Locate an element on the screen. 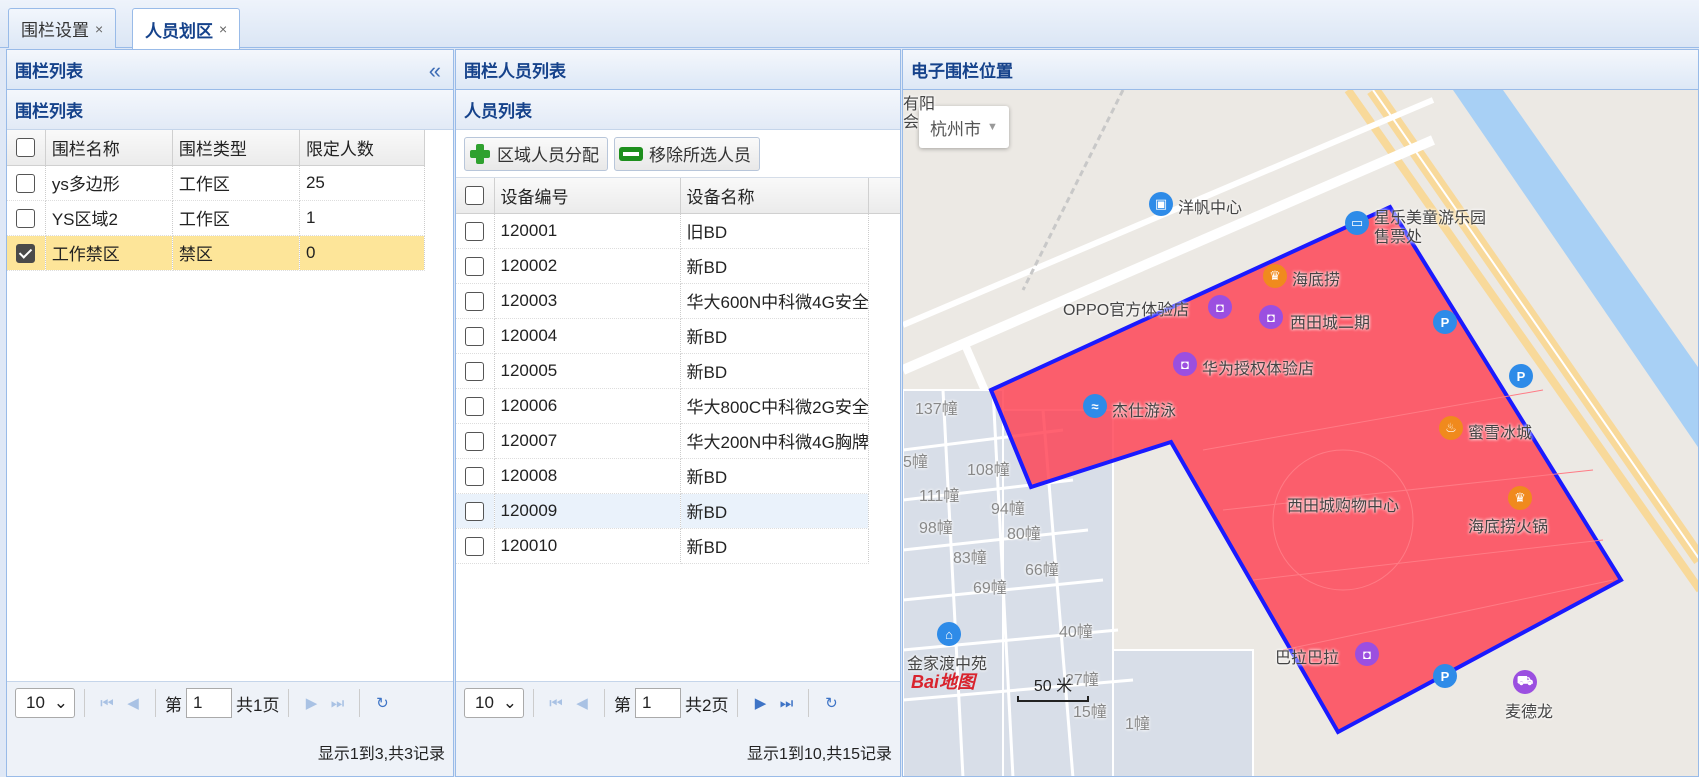  table-row: YS区域2 工作区 1 is located at coordinates (216, 218).